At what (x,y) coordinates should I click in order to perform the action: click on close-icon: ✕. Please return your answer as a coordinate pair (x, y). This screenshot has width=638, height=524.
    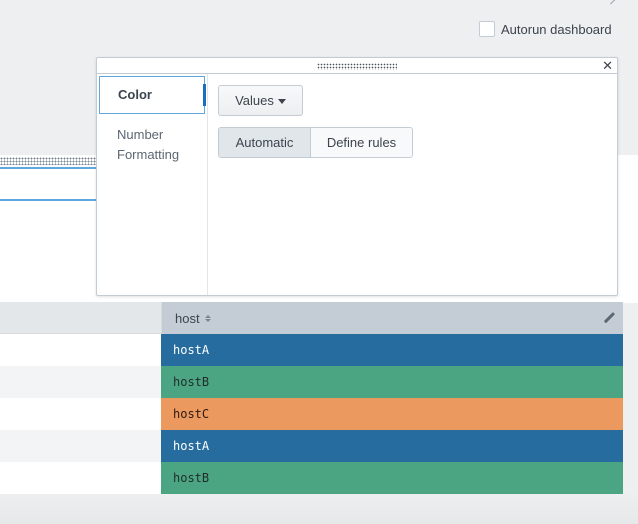
    Looking at the image, I should click on (607, 65).